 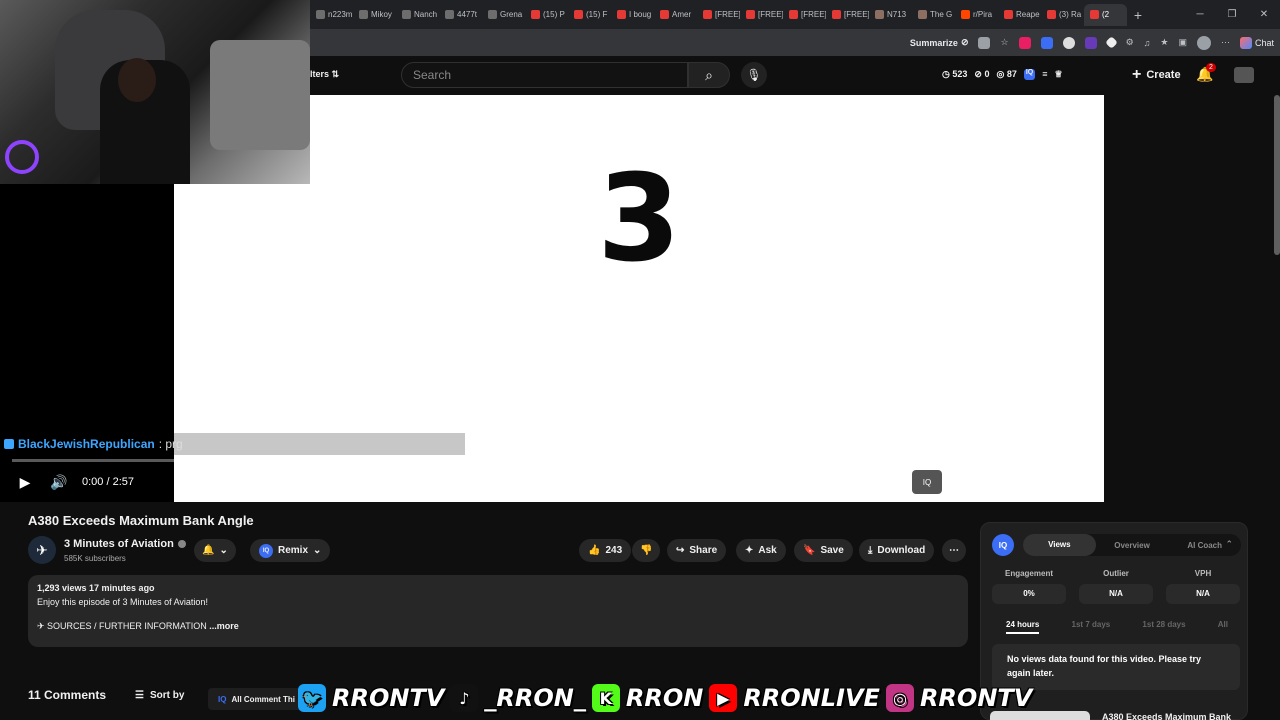 What do you see at coordinates (680, 550) in the screenshot?
I see `share-icon: ↪` at bounding box center [680, 550].